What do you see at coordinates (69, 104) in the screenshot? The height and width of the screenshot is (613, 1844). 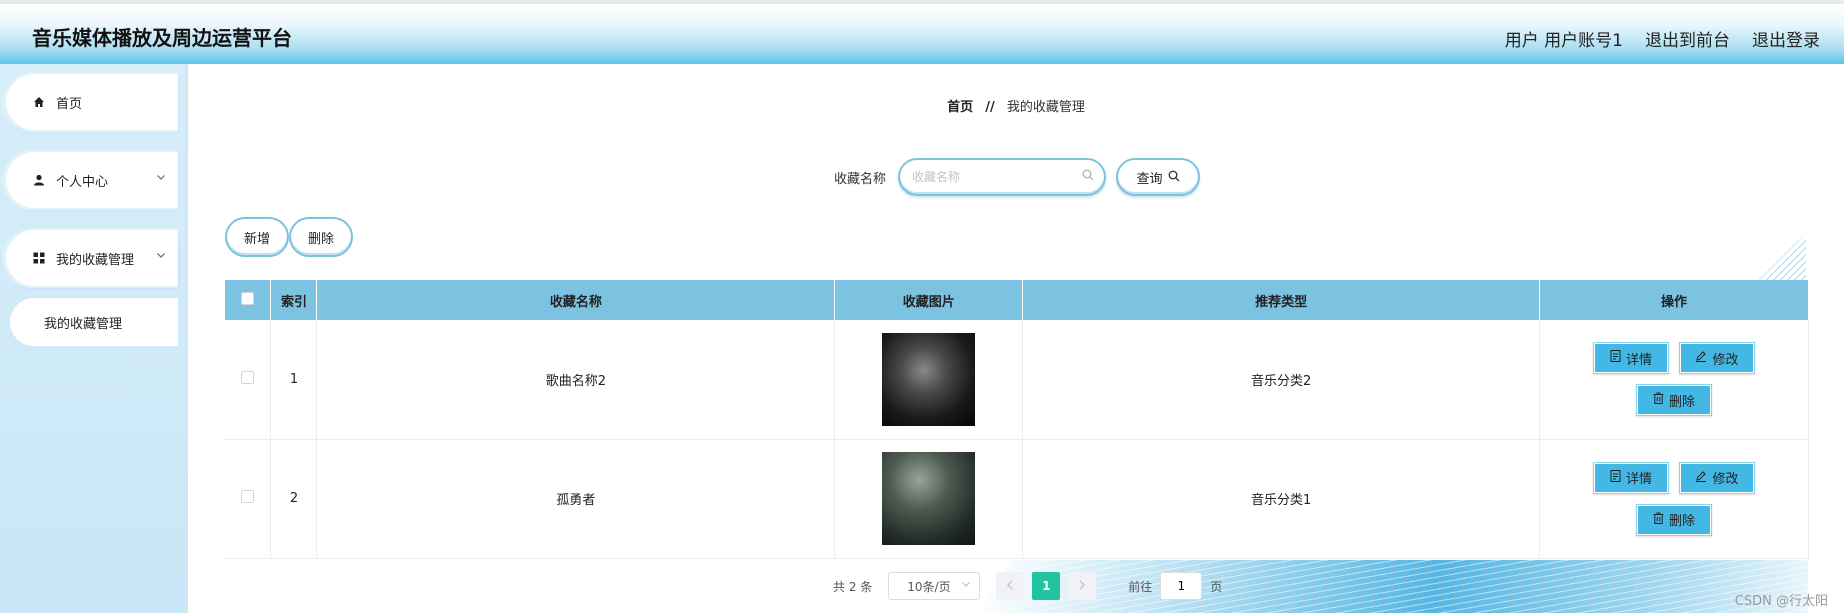 I see `sidebar-item-label: 首页` at bounding box center [69, 104].